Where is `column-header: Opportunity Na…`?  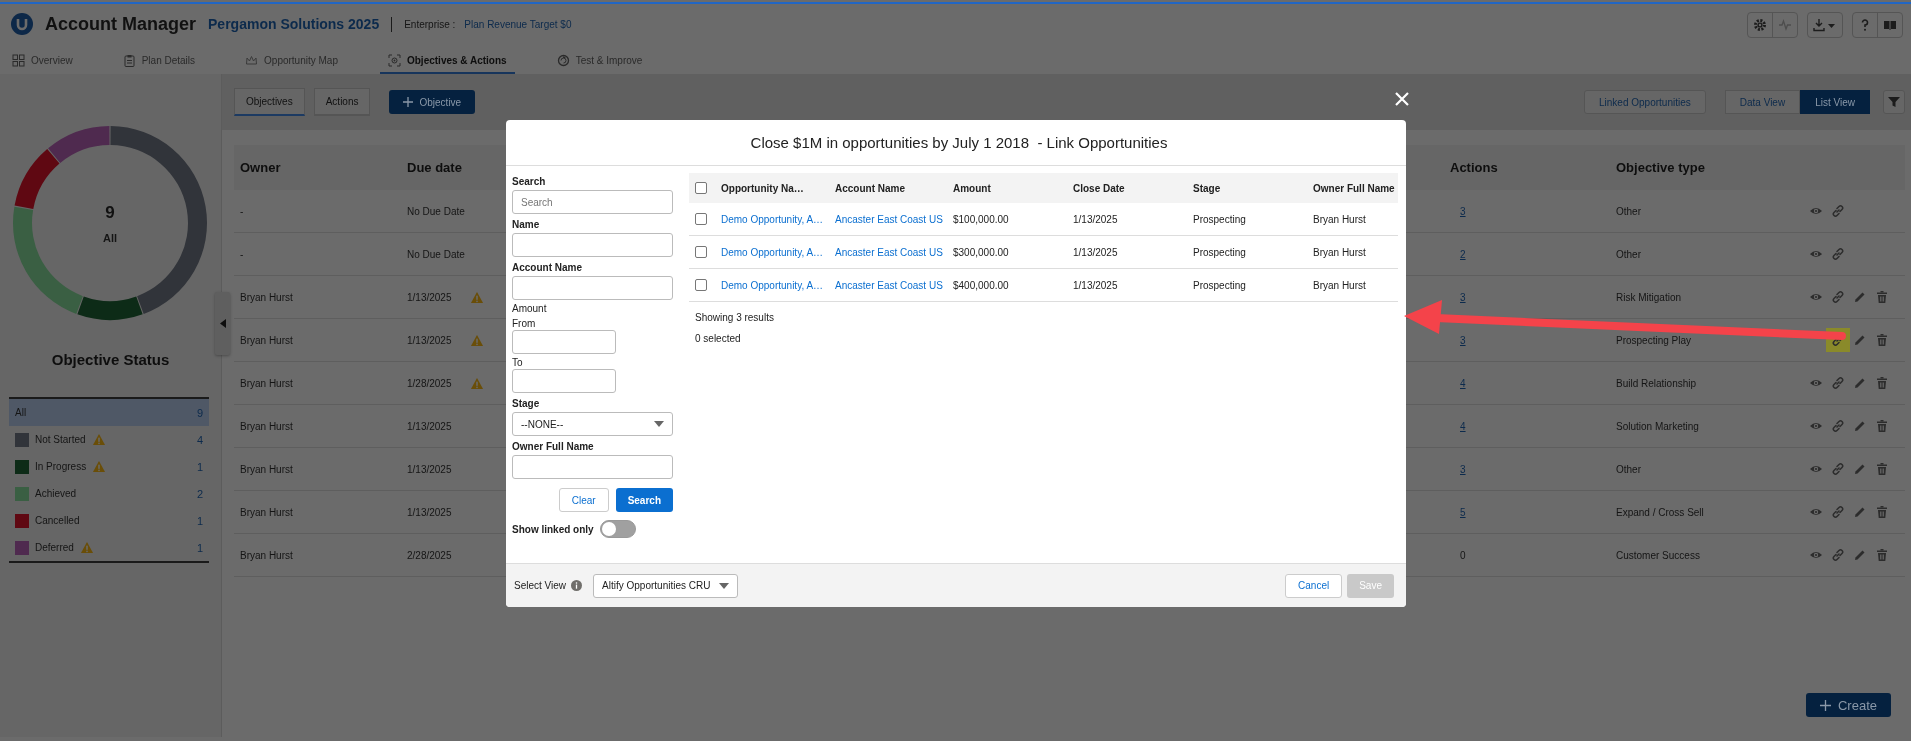
column-header: Opportunity Na… is located at coordinates (772, 188).